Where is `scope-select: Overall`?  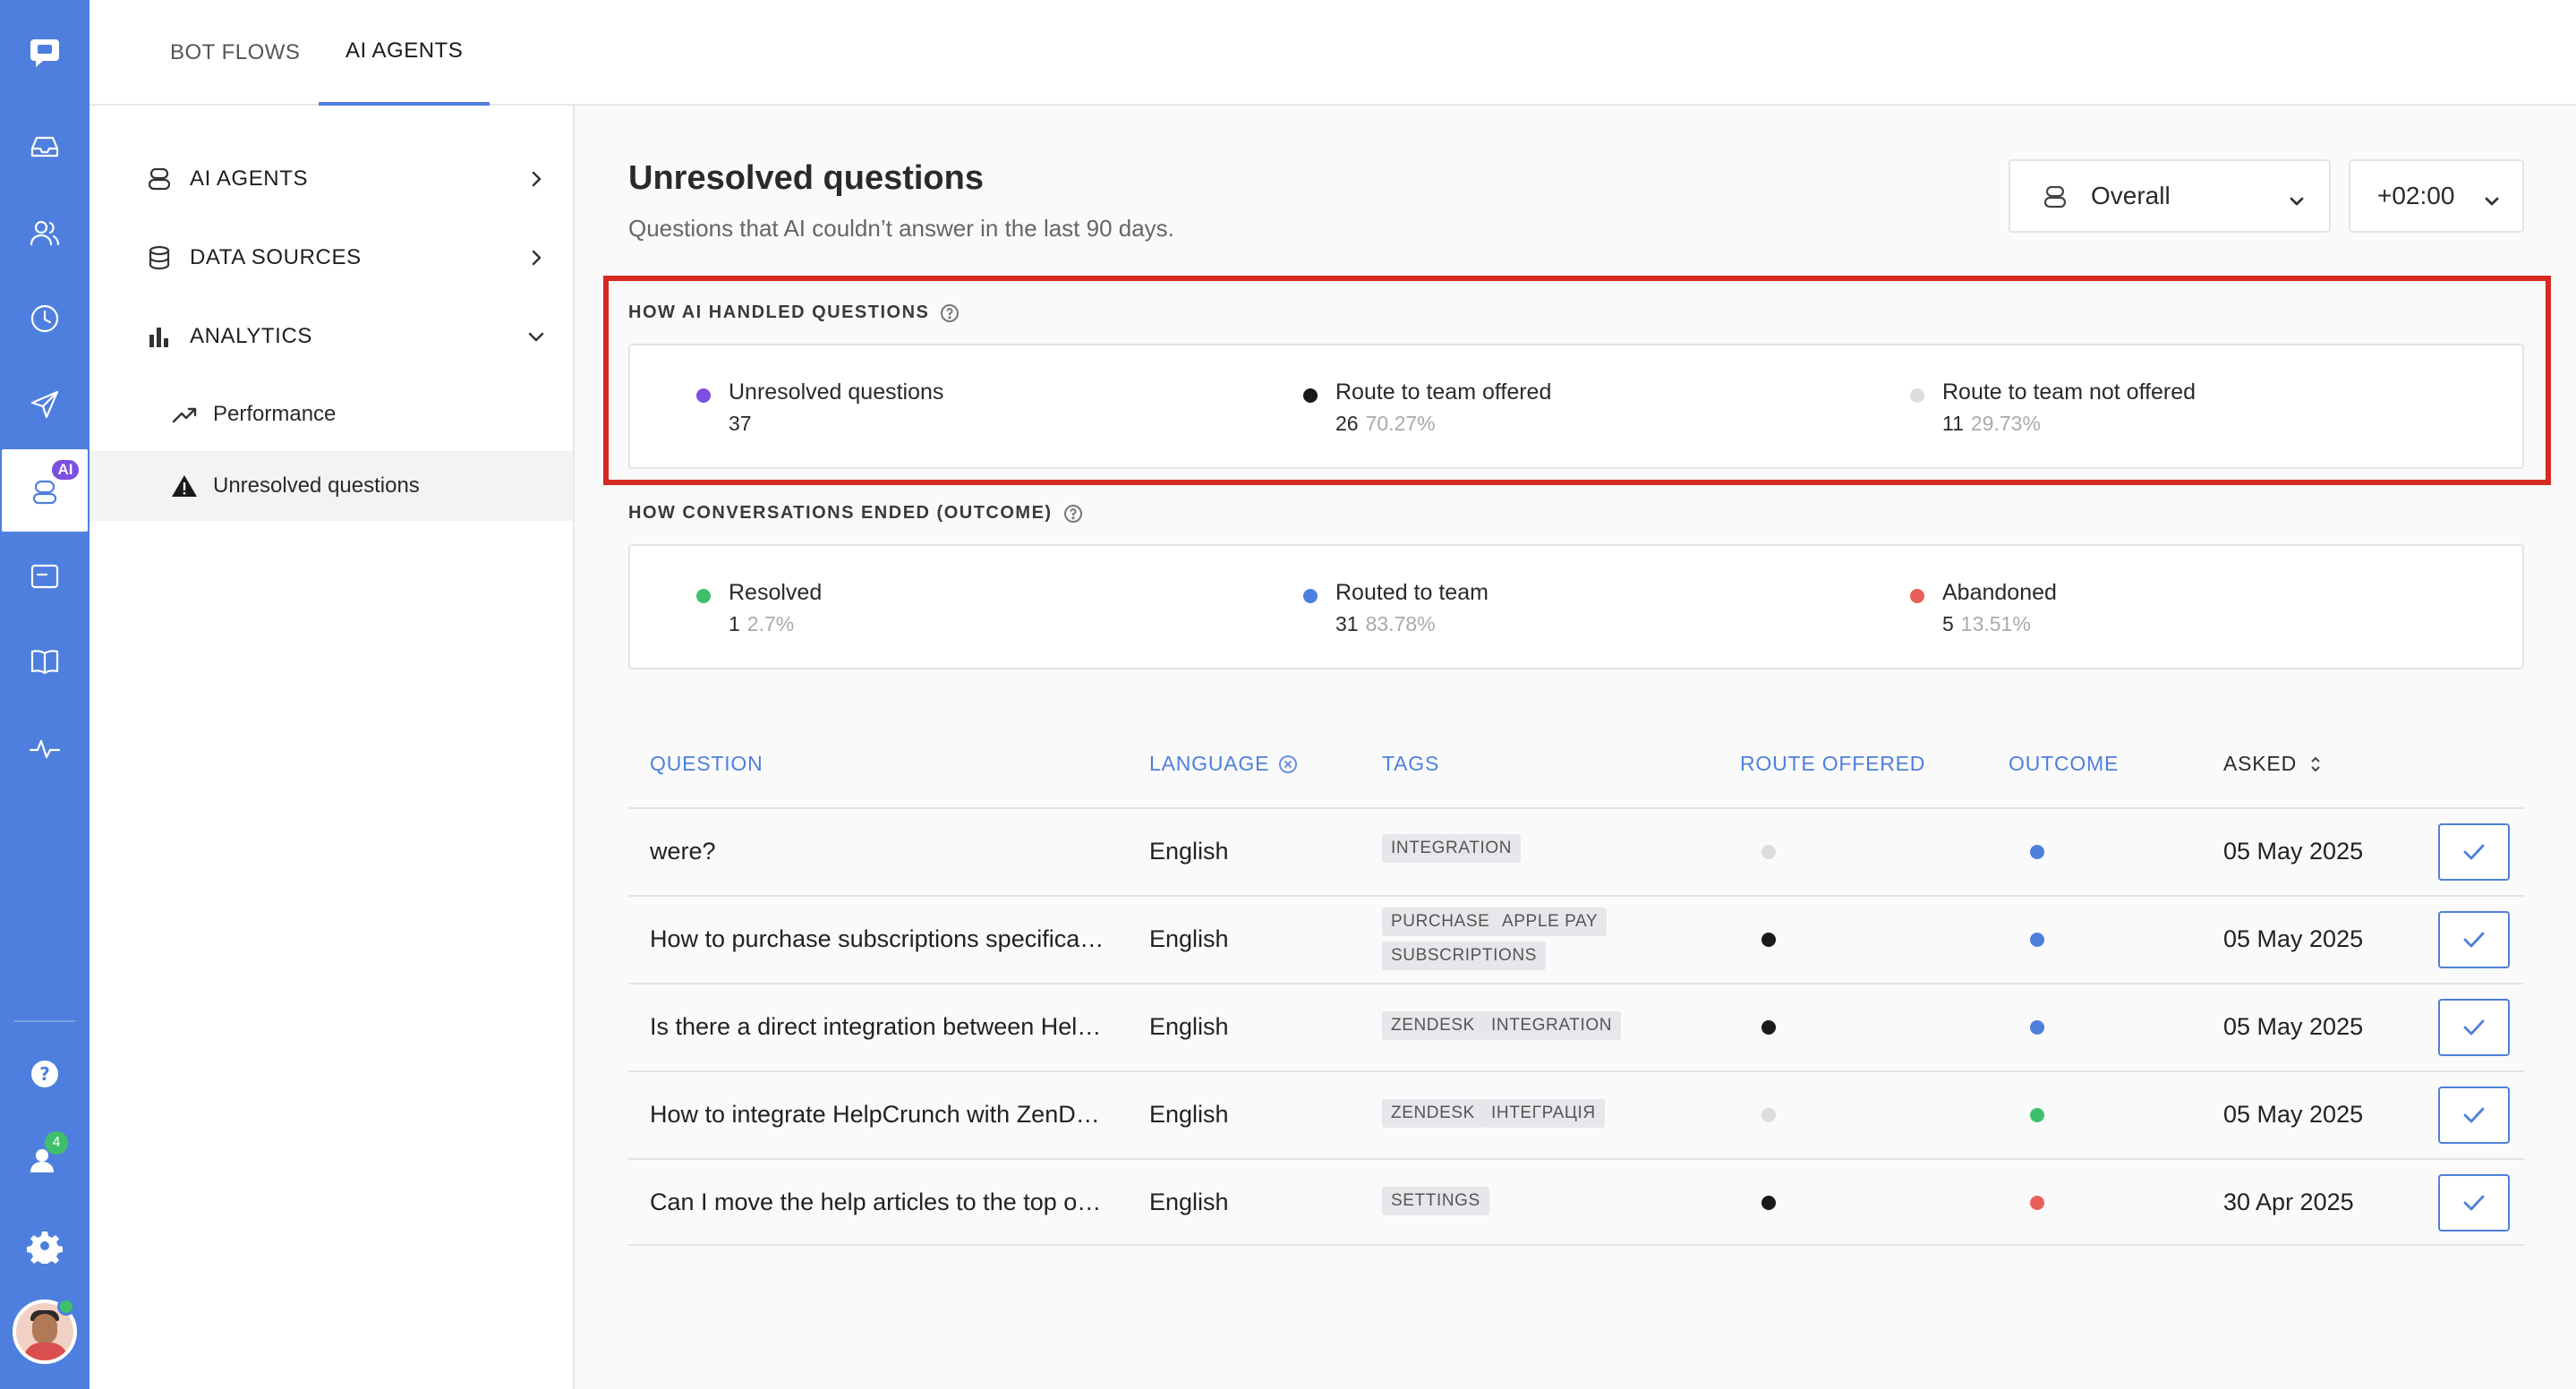
scope-select: Overall is located at coordinates (2170, 196).